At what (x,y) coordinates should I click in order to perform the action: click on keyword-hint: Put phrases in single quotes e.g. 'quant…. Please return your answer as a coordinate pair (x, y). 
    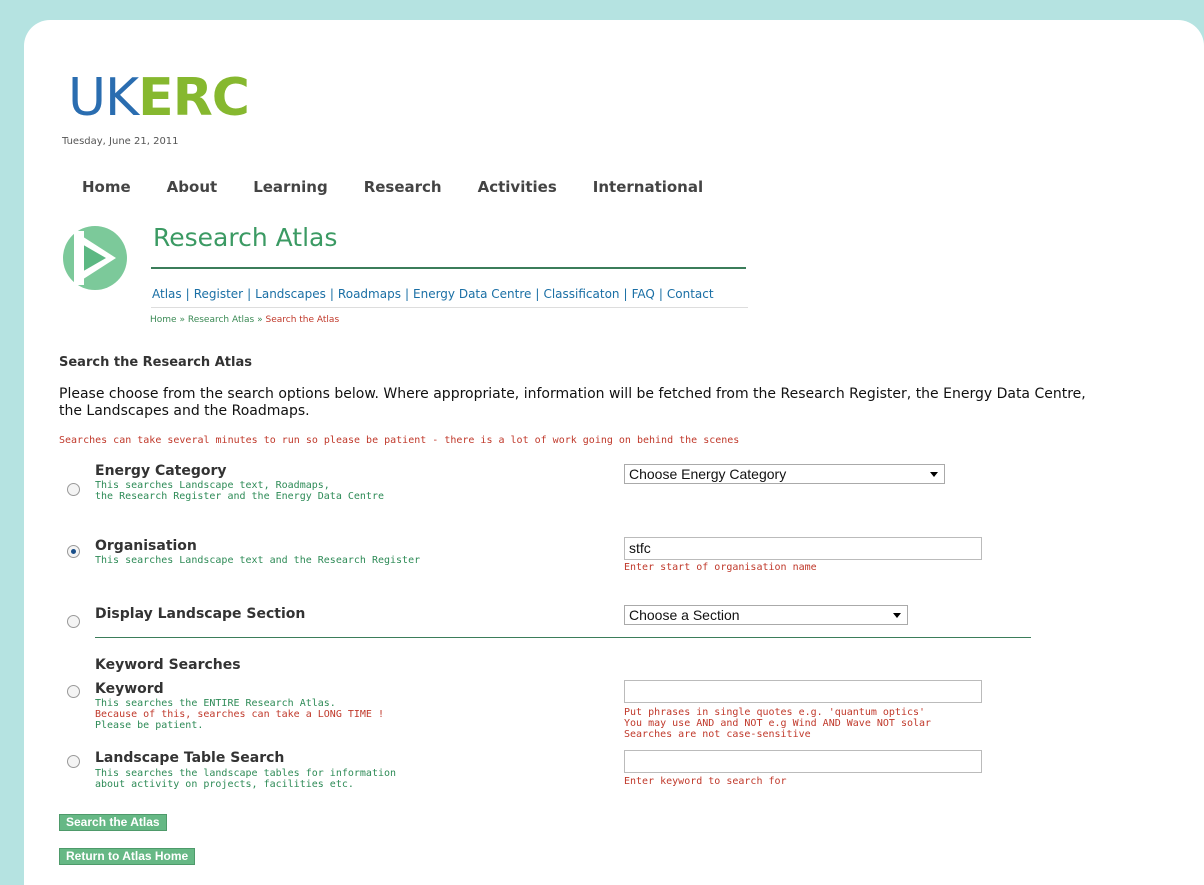
    Looking at the image, I should click on (778, 723).